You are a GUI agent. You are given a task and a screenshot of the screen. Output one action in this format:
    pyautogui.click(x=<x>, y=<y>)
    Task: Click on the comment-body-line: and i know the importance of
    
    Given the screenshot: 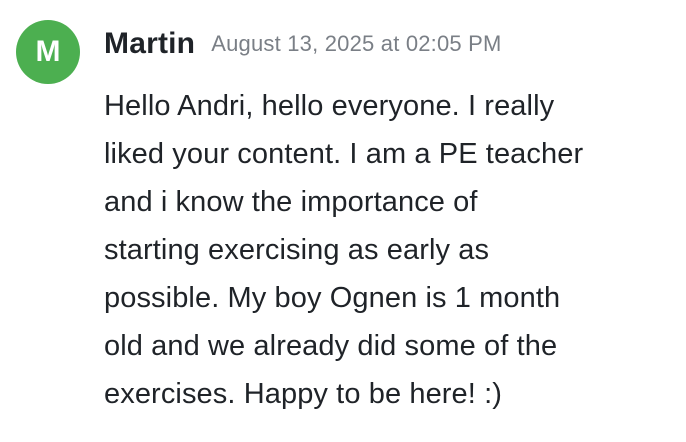 What is the action you would take?
    pyautogui.click(x=291, y=202)
    